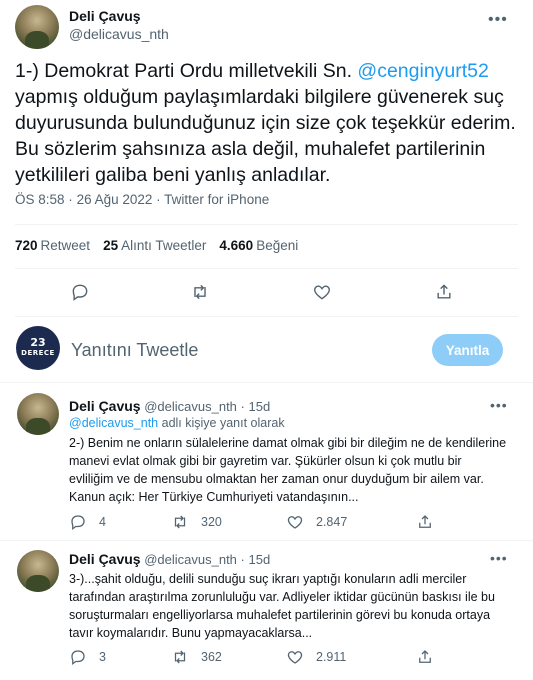 Image resolution: width=533 pixels, height=680 pixels. I want to click on tweet-stats: 720 Retweet 25 Alıntı Tweetler 4.660 Beğeni, so click(156, 245).